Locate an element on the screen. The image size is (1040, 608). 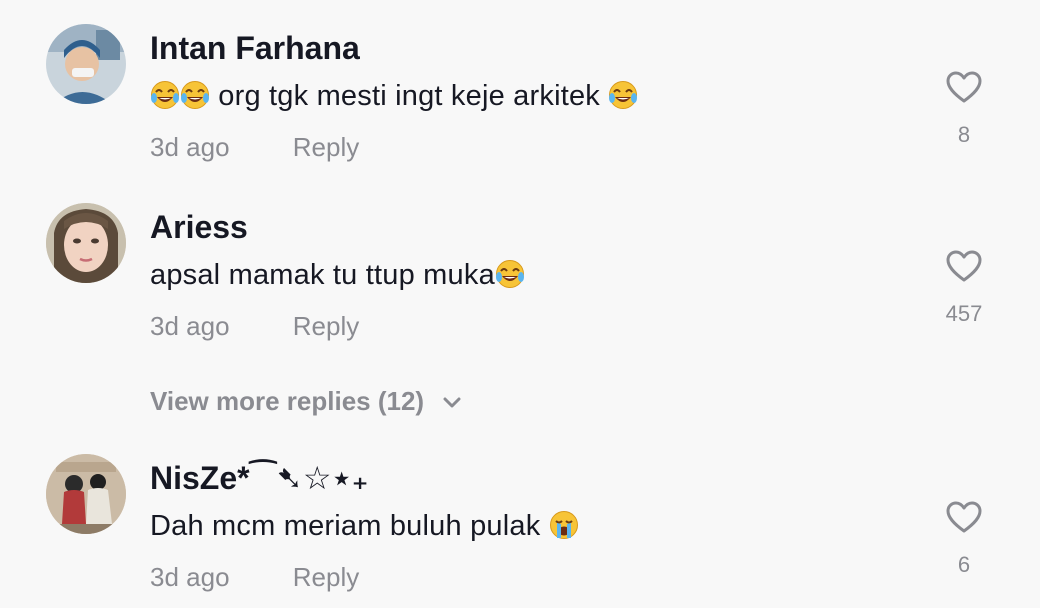
comment-text: apsal mamak tu ttup muka is located at coordinates (337, 275).